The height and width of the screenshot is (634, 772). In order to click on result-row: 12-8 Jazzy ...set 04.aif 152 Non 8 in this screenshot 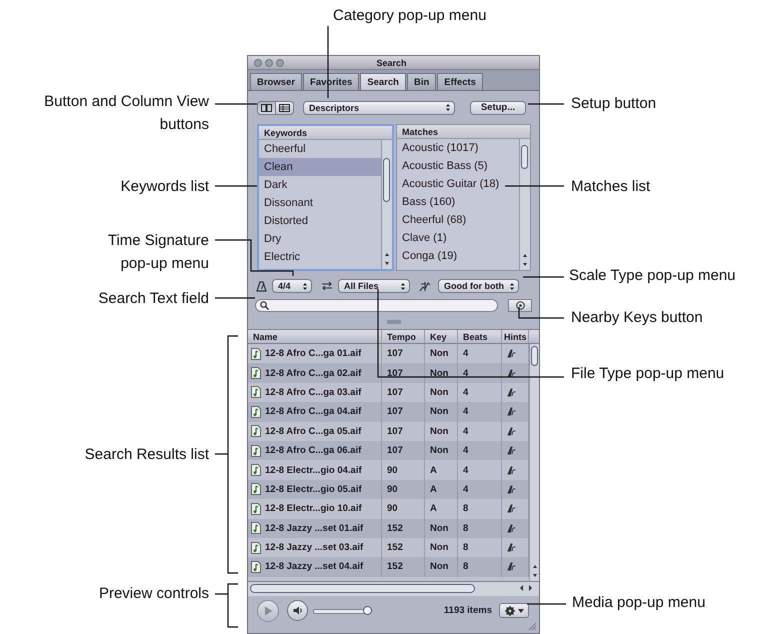, I will do `click(388, 567)`.